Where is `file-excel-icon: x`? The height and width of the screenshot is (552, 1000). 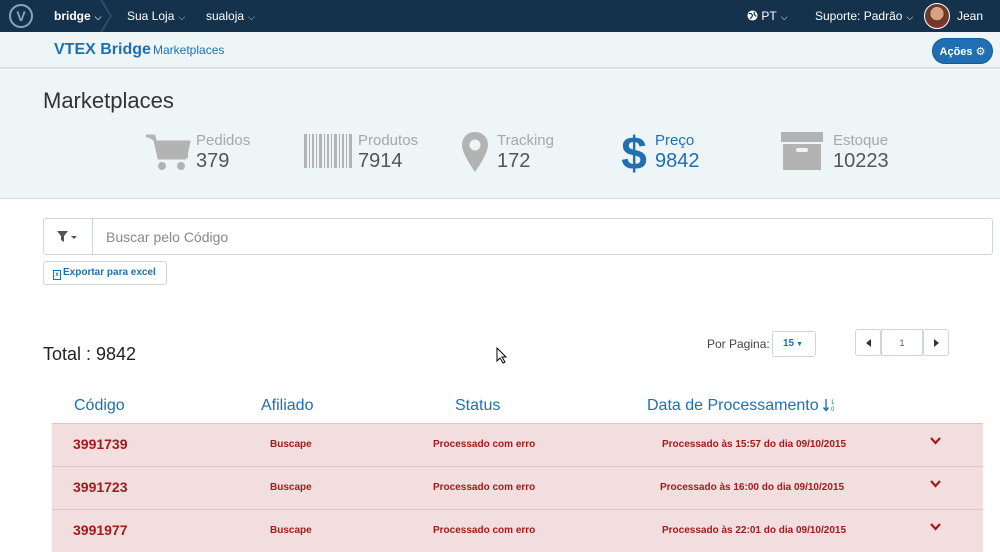
file-excel-icon: x is located at coordinates (57, 275).